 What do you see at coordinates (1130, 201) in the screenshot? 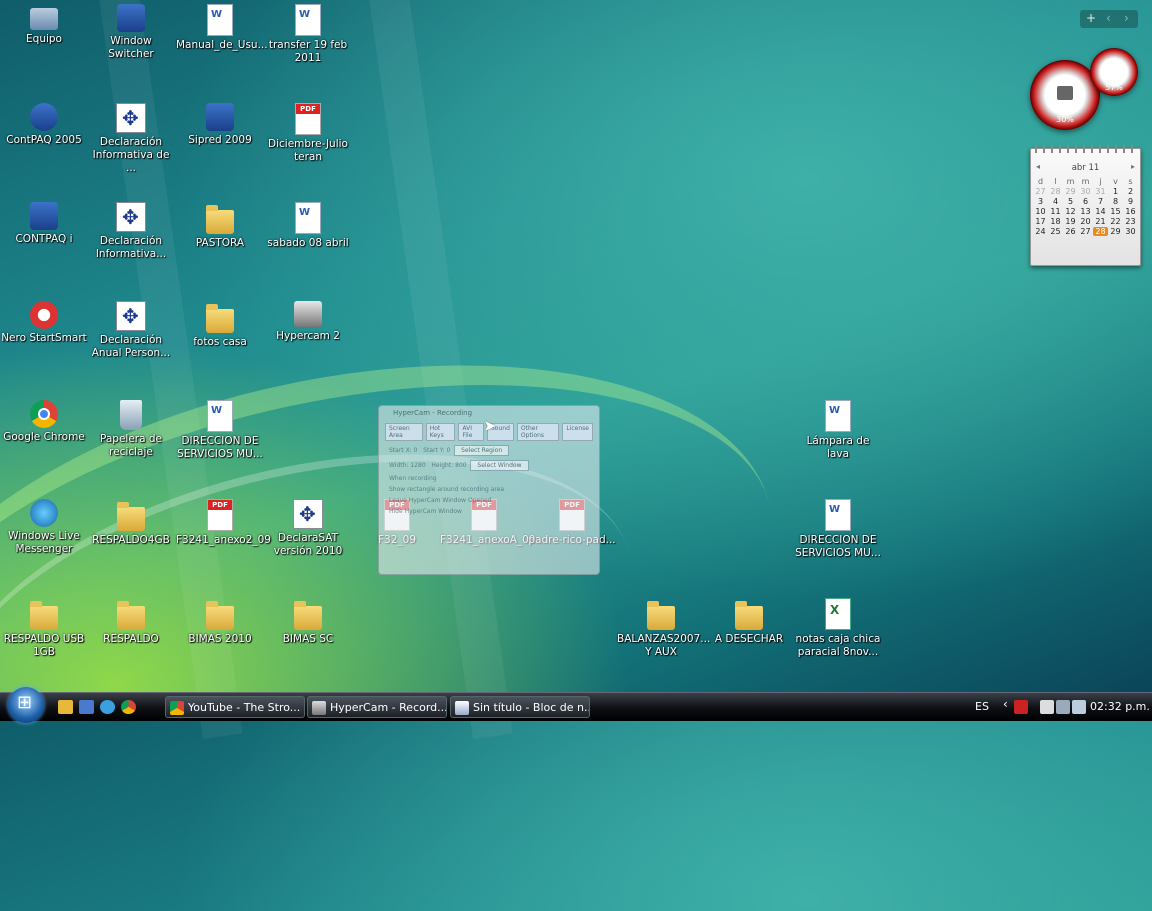
I see `calendar-day: 9` at bounding box center [1130, 201].